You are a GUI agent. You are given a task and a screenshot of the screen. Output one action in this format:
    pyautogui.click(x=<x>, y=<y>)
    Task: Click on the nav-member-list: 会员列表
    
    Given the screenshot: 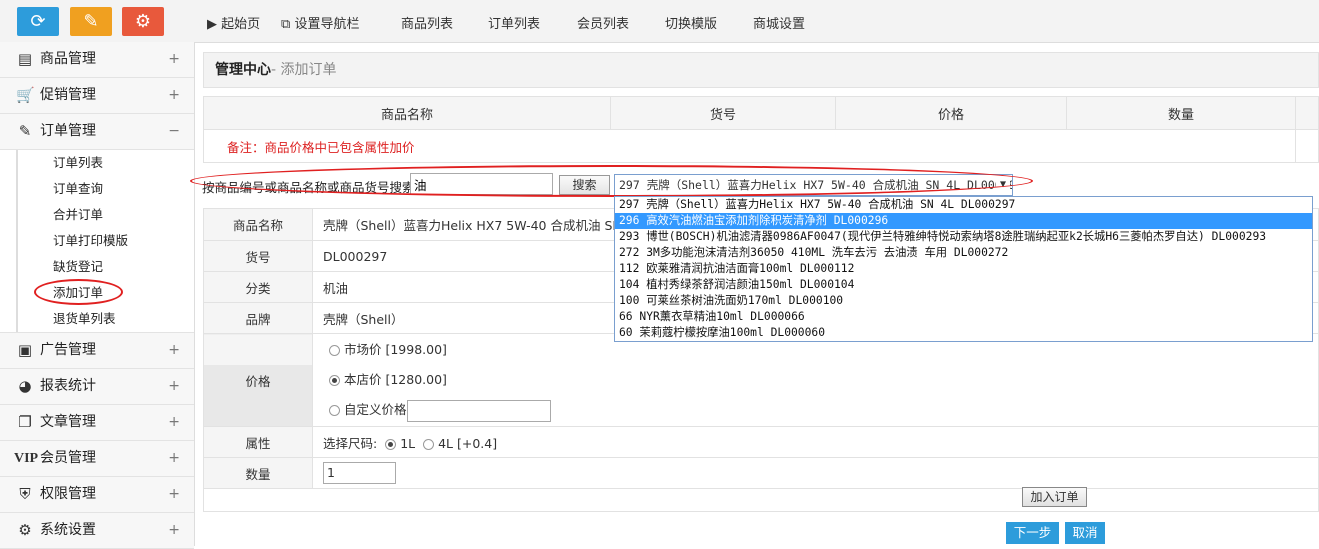 What is the action you would take?
    pyautogui.click(x=603, y=22)
    